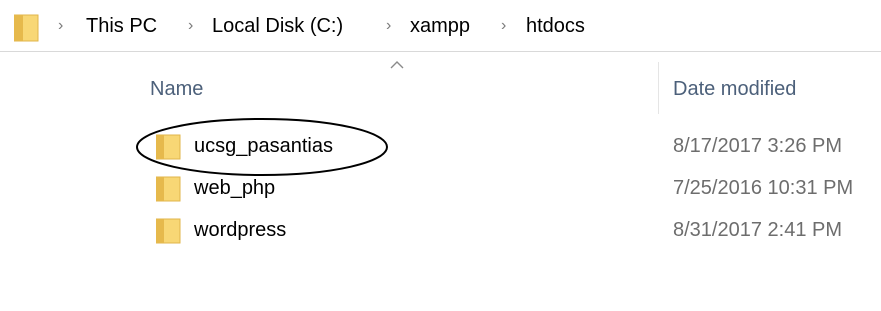  What do you see at coordinates (240, 230) in the screenshot?
I see `item-name: wordpress` at bounding box center [240, 230].